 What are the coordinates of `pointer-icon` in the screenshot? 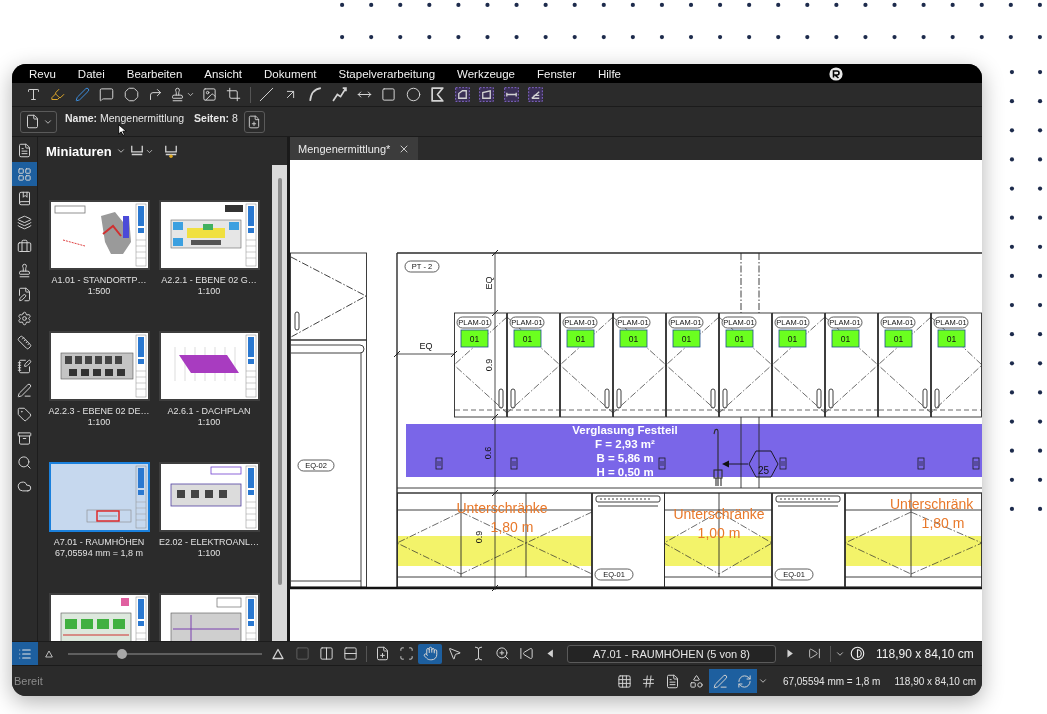 It's located at (454, 653).